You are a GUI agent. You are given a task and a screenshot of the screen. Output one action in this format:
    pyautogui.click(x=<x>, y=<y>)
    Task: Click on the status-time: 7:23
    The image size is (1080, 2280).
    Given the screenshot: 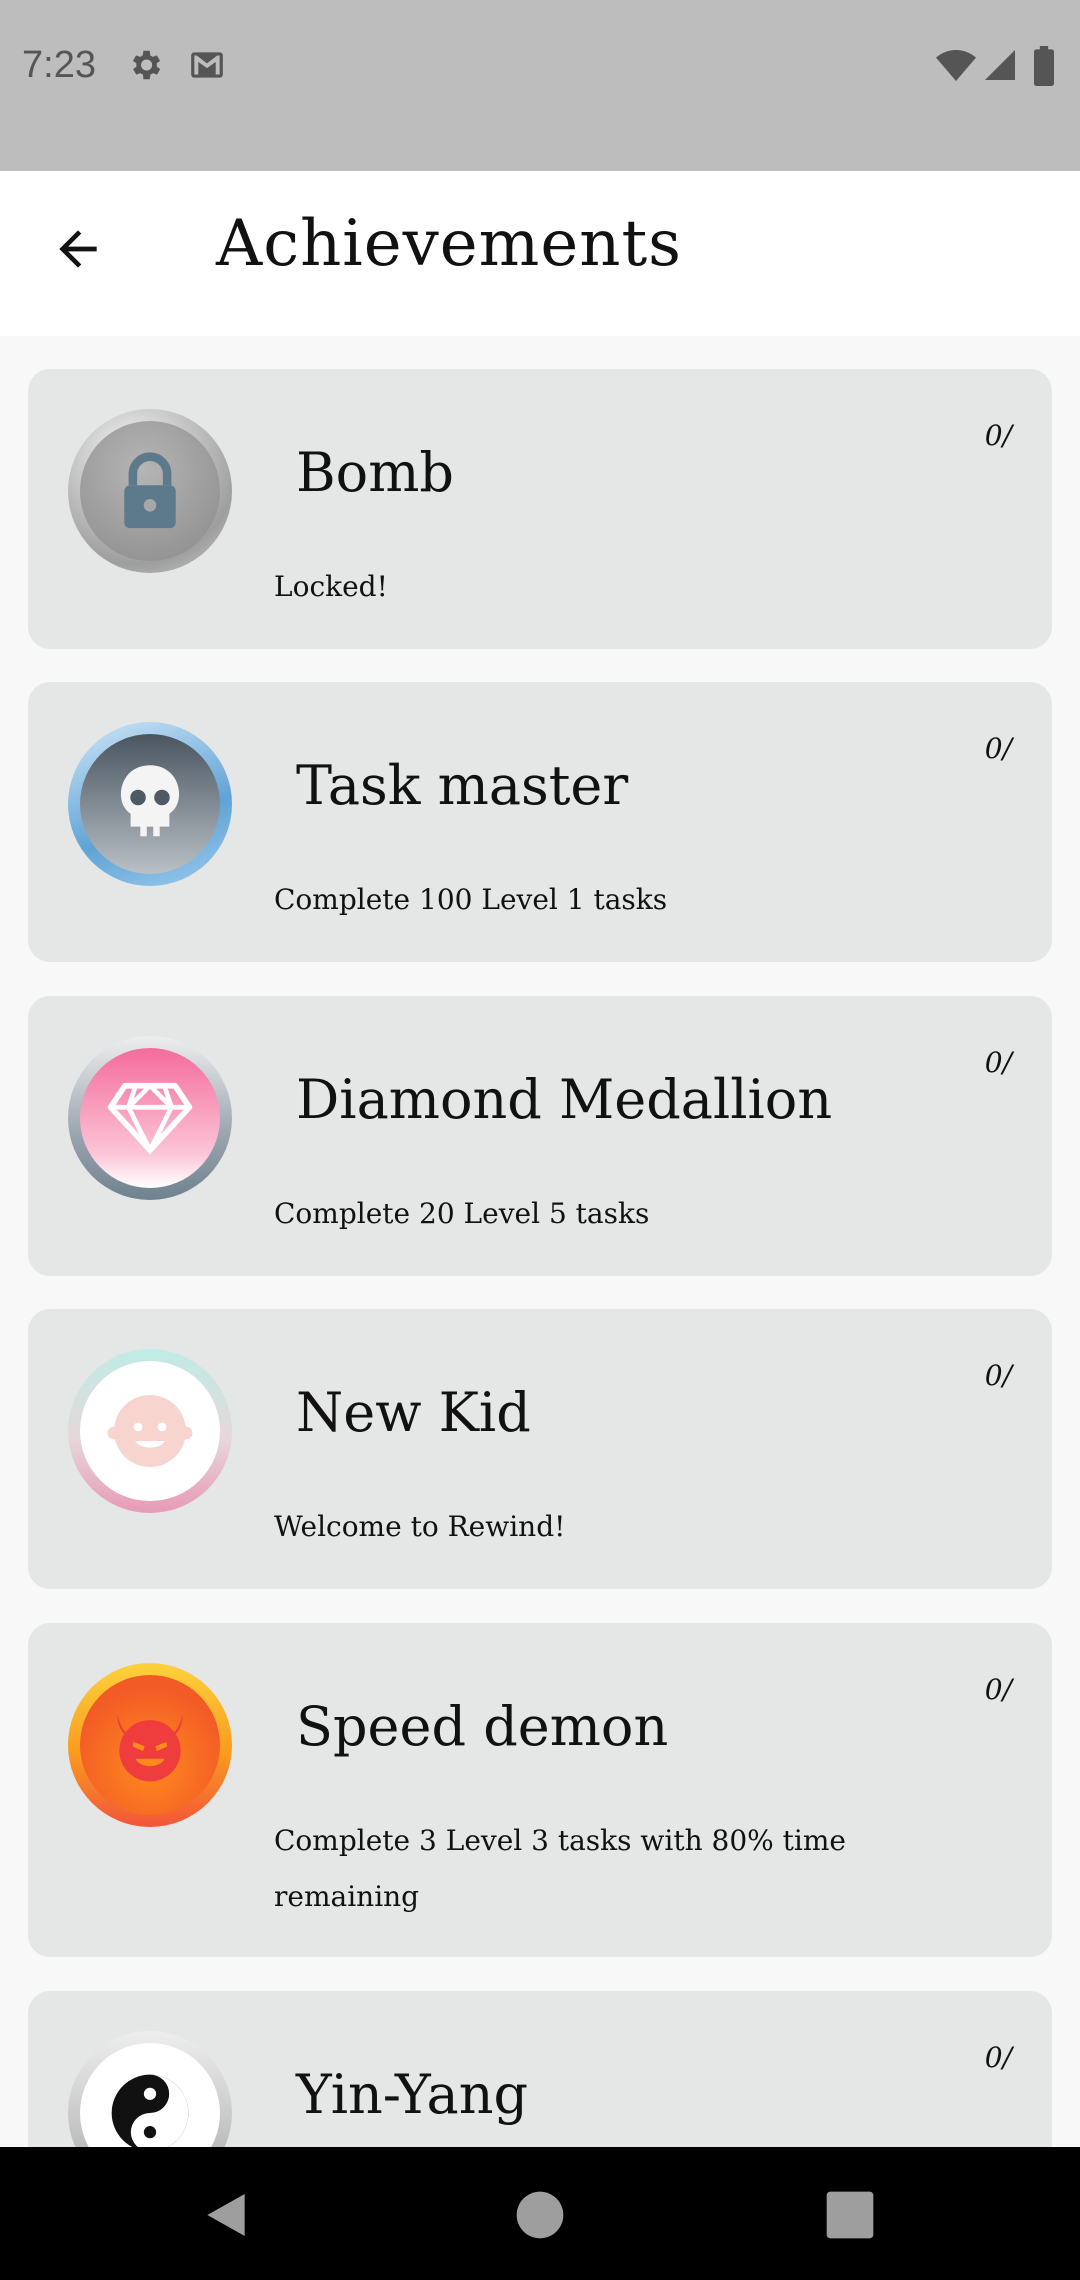 What is the action you would take?
    pyautogui.click(x=59, y=65)
    